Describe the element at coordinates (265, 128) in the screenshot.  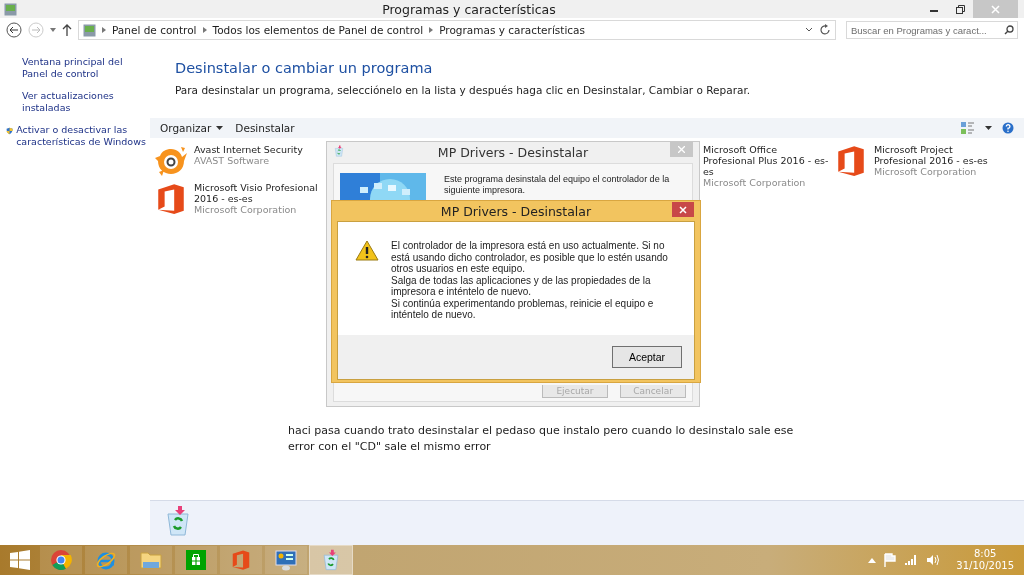
I see `toolbar-button: Desinstalar` at that location.